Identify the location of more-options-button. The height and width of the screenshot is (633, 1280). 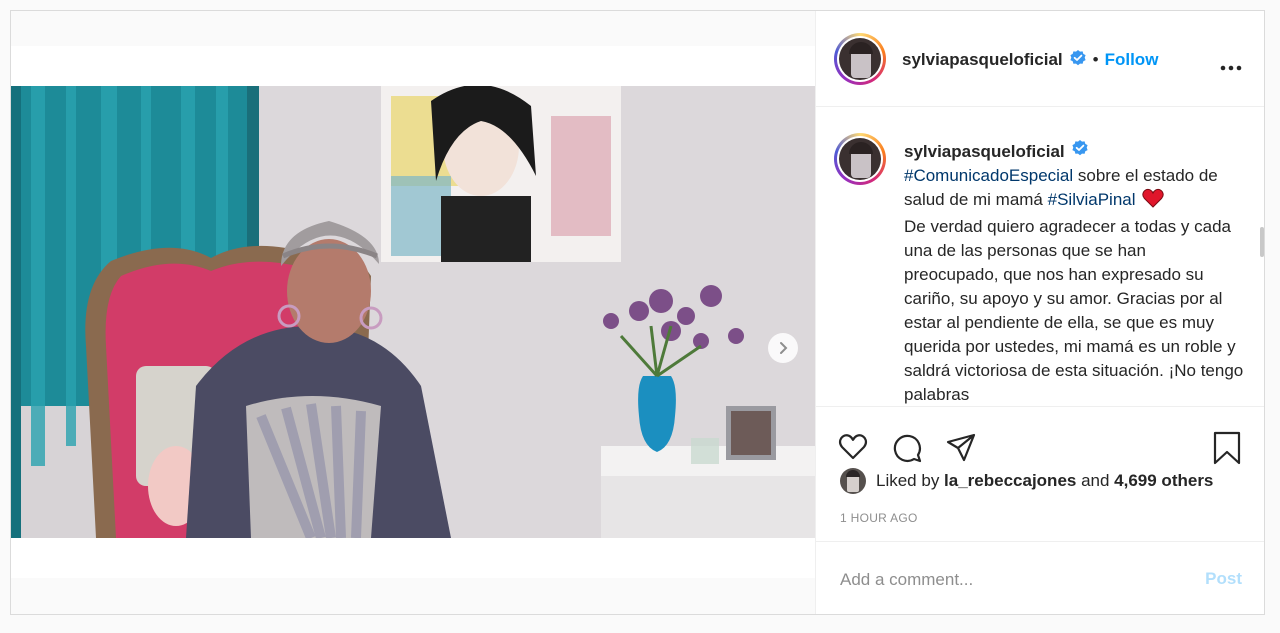
(1231, 67).